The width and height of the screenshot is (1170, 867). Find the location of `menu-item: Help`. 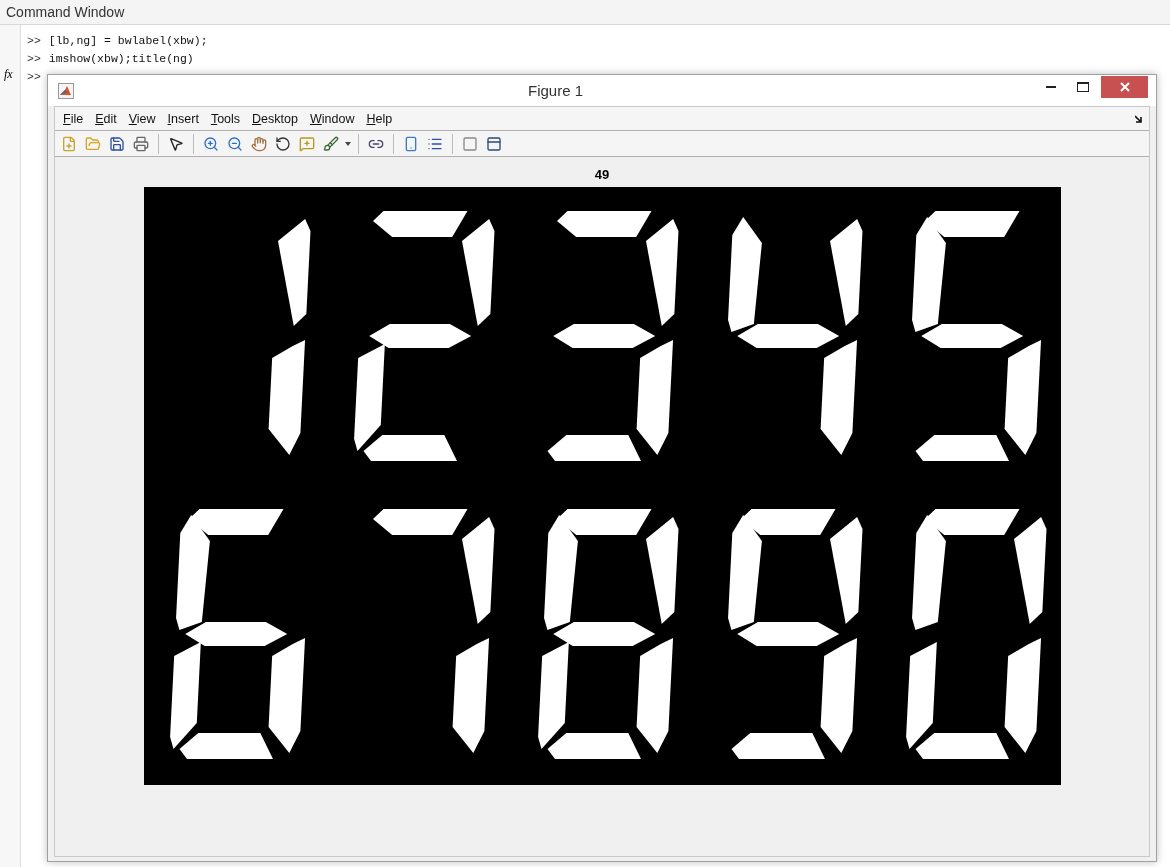

menu-item: Help is located at coordinates (379, 118).